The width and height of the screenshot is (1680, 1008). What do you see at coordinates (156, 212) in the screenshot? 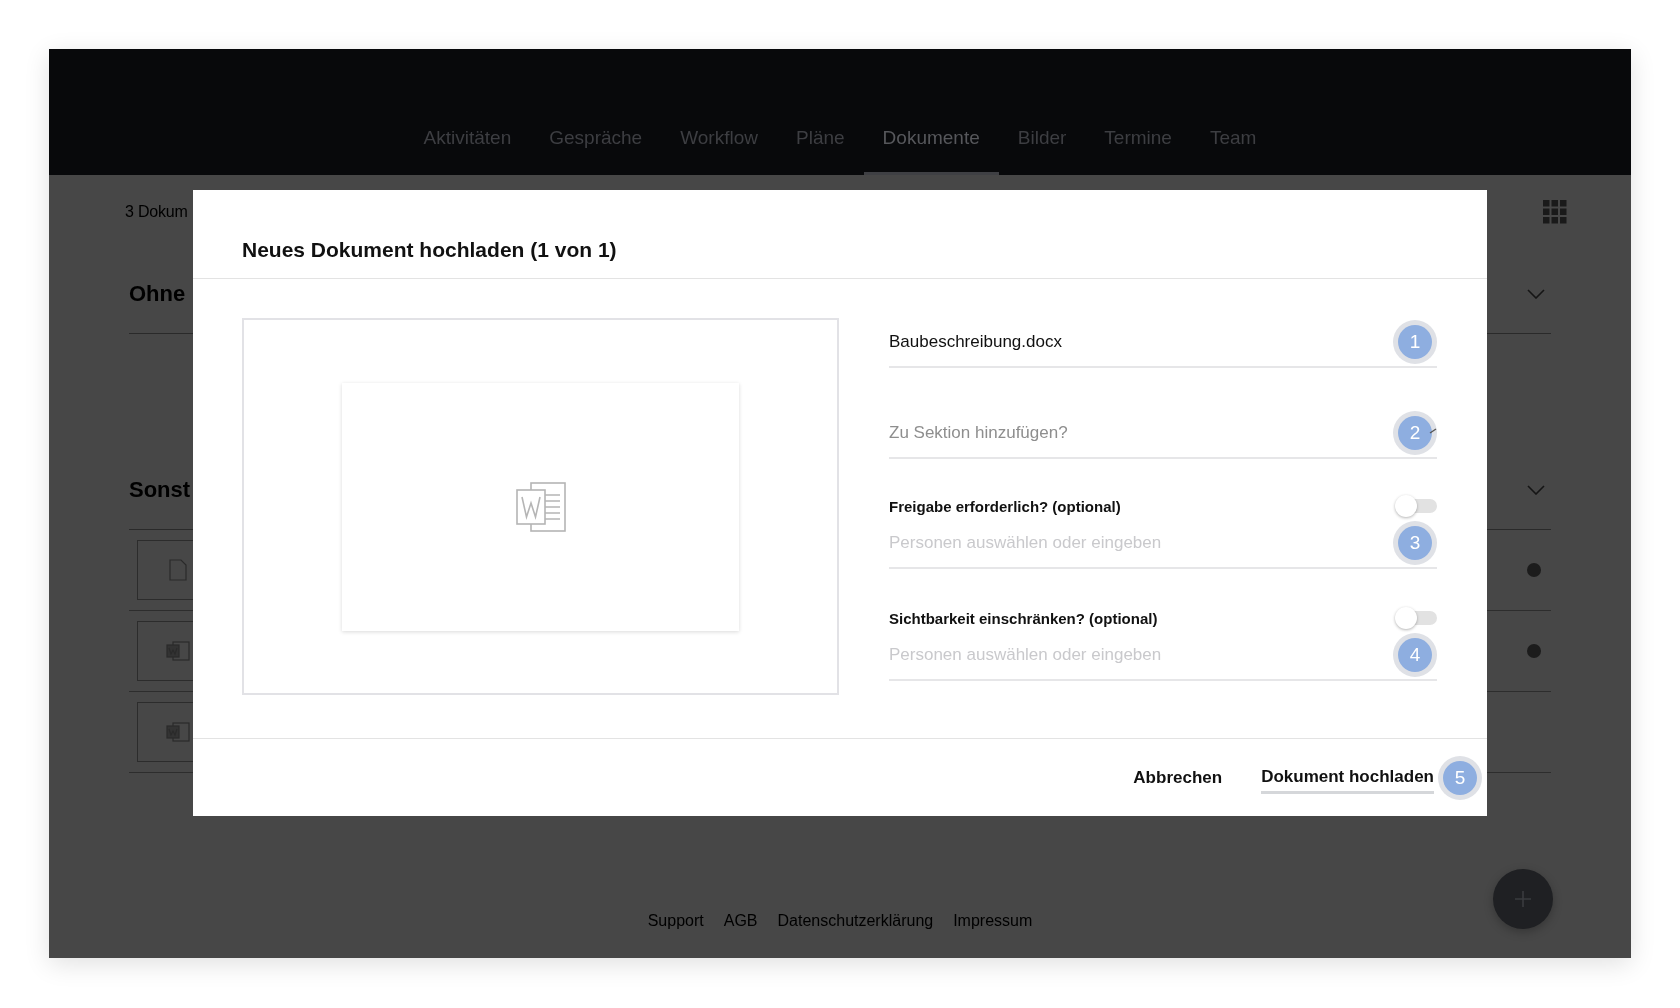
I see `document-count-text: 3 Dokum` at bounding box center [156, 212].